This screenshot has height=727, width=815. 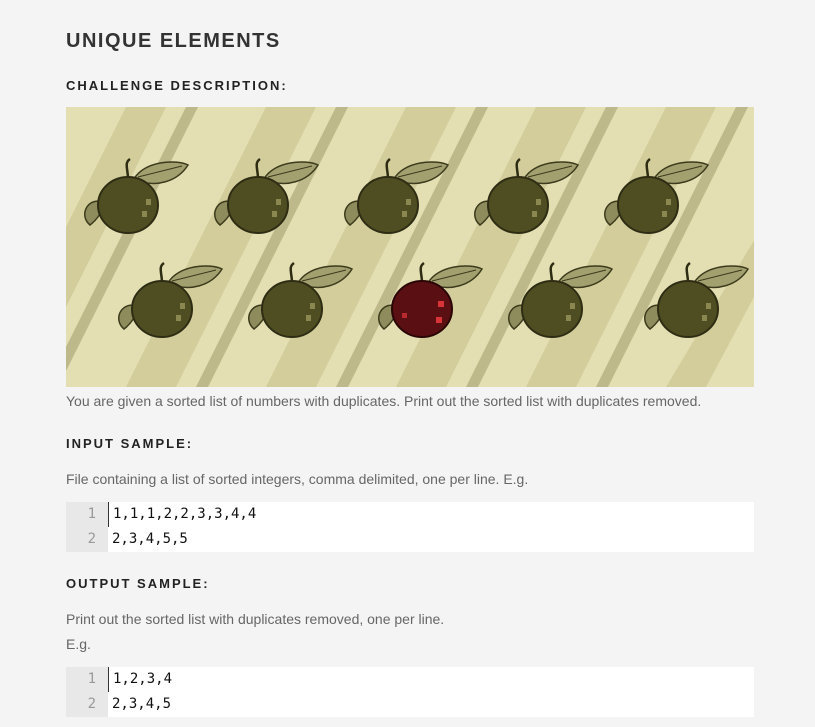 What do you see at coordinates (410, 514) in the screenshot?
I see `code-line: 1 1,1,1,2,2,3,3,4,4` at bounding box center [410, 514].